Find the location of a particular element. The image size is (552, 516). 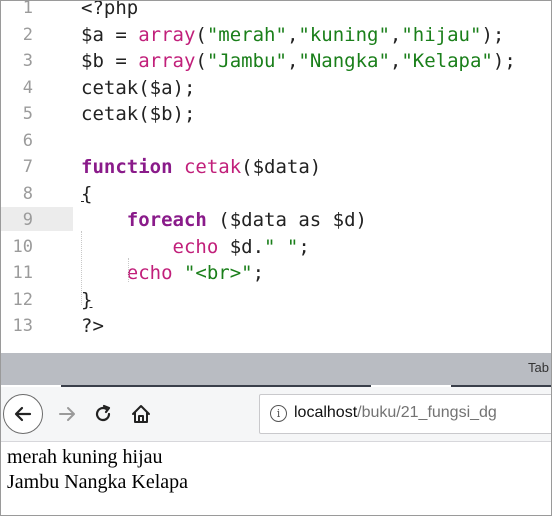

code-line: 2 $a = array("merah","kuning","hijau"); is located at coordinates (276, 35).